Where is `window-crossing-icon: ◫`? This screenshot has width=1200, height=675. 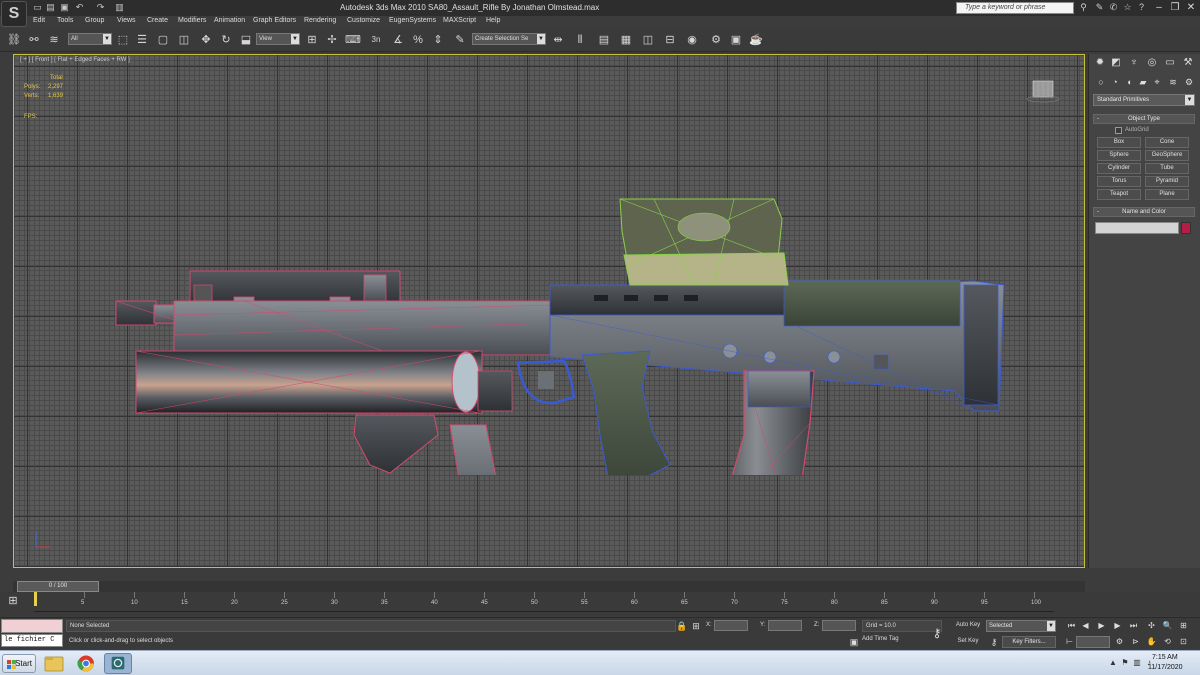 window-crossing-icon: ◫ is located at coordinates (184, 40).